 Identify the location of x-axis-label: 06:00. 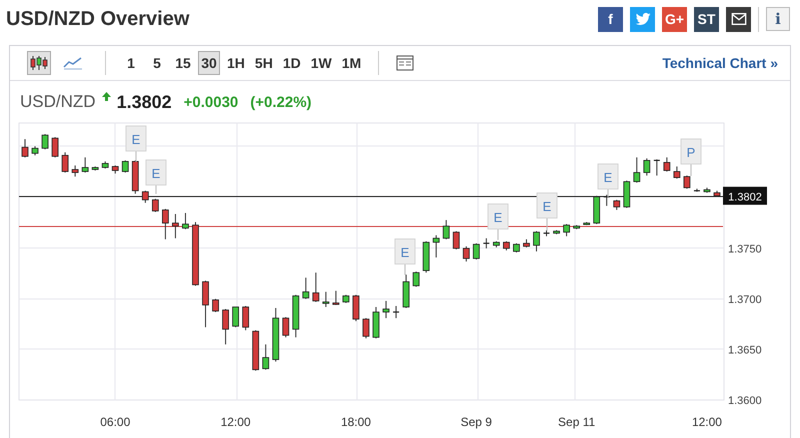
(115, 422).